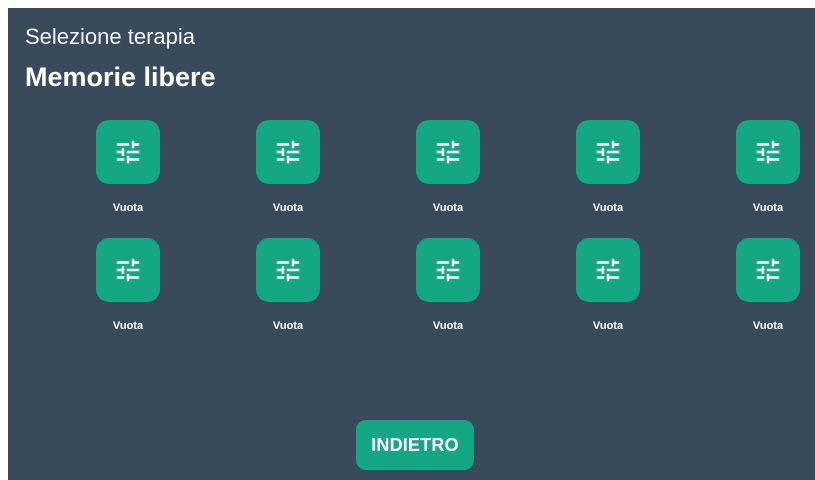 The height and width of the screenshot is (480, 815). I want to click on back-button: INDIETRO, so click(415, 445).